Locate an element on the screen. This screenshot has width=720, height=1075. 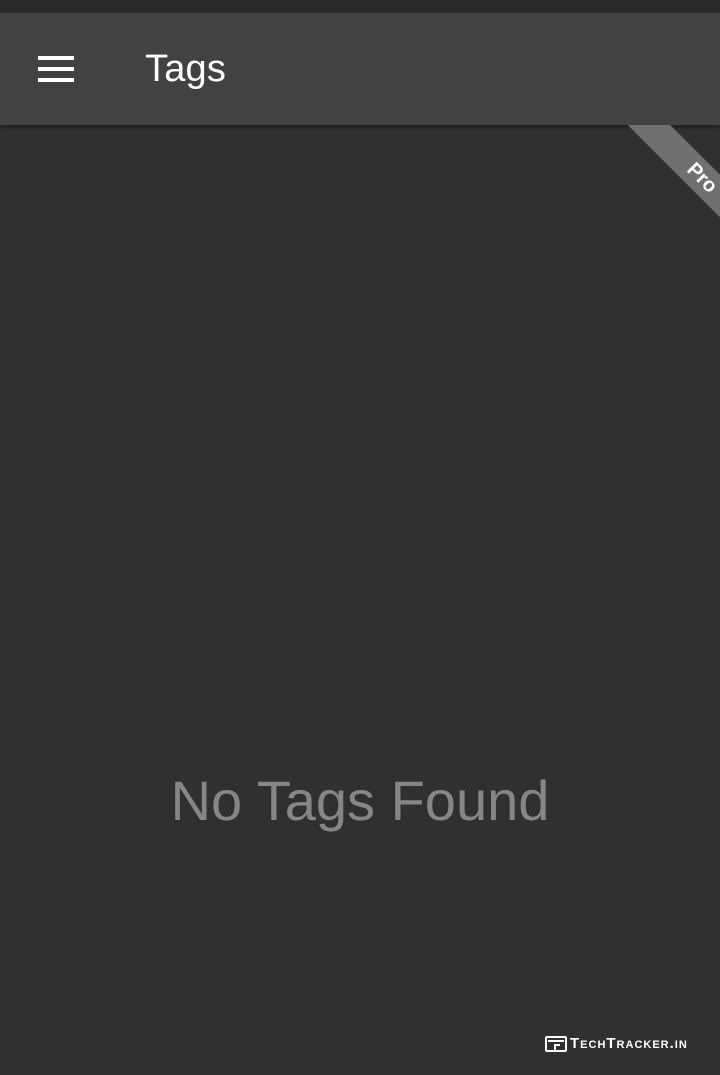
hamburger-menu-icon is located at coordinates (56, 69).